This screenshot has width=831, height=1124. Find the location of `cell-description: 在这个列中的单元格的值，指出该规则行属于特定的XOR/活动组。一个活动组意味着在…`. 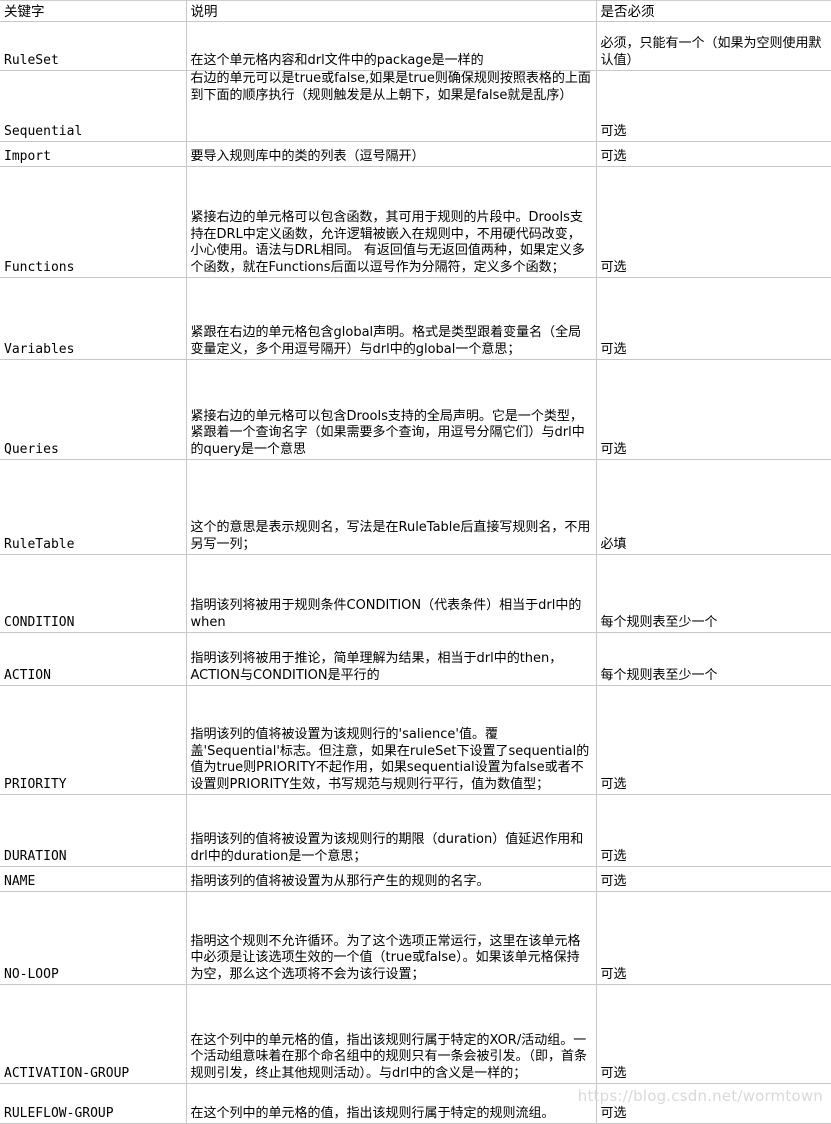

cell-description: 在这个列中的单元格的值，指出该规则行属于特定的XOR/活动组。一个活动组意味着在… is located at coordinates (391, 1034).